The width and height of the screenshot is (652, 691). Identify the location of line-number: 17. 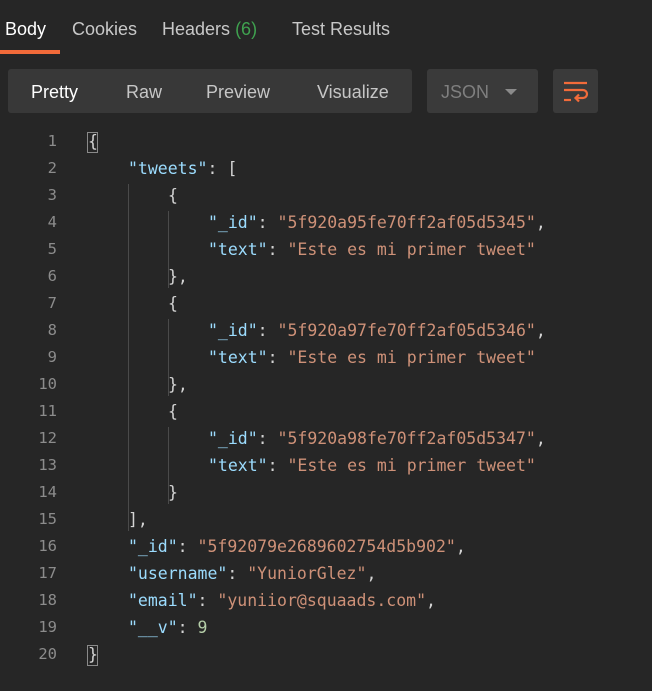
(47, 573).